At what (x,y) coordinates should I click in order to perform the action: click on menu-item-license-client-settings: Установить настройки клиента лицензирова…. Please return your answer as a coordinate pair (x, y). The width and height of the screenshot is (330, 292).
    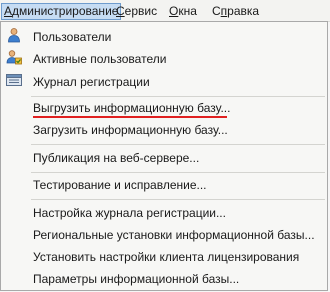
    Looking at the image, I should click on (175, 257).